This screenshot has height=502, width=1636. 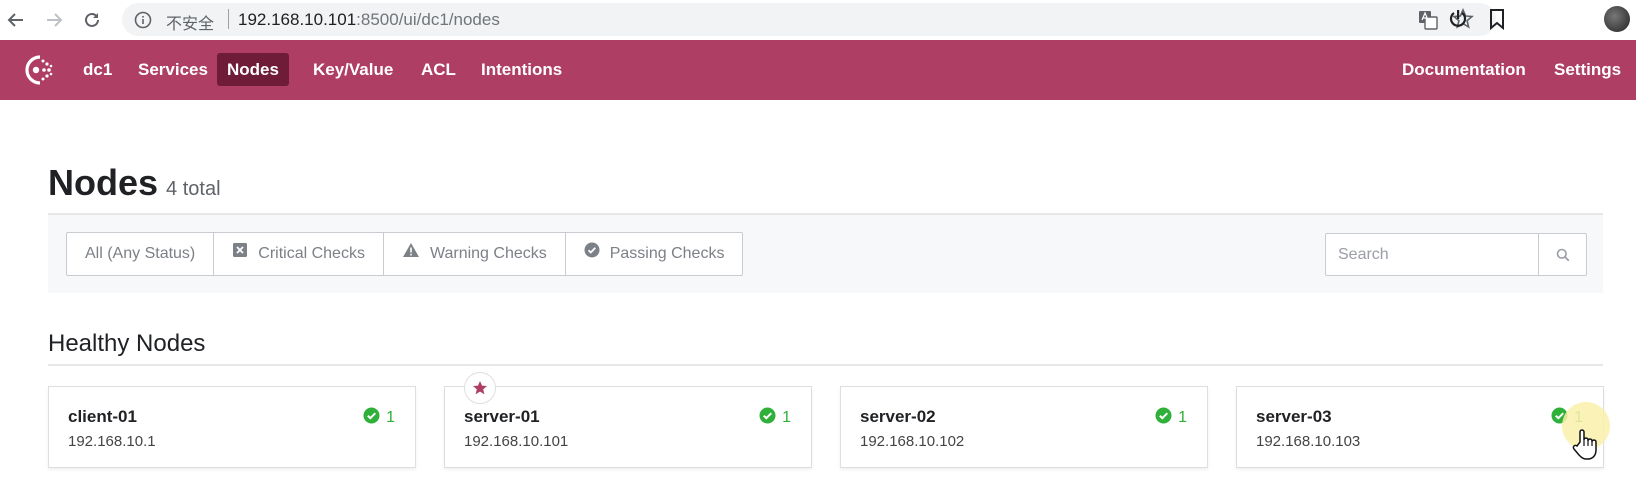 I want to click on profile-avatar, so click(x=1617, y=19).